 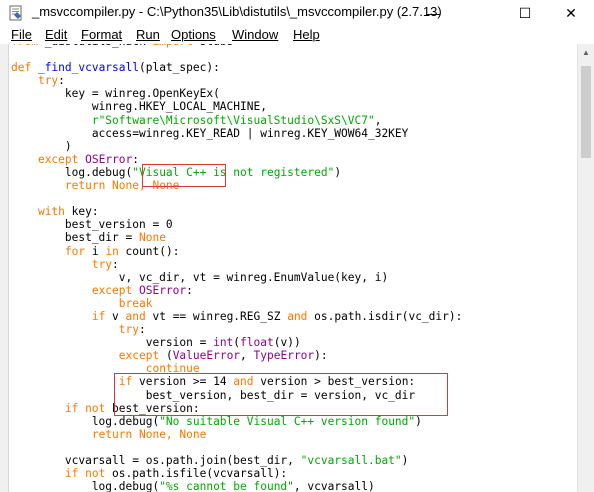 I want to click on vertical-scrollbar: ▲, so click(x=585, y=268).